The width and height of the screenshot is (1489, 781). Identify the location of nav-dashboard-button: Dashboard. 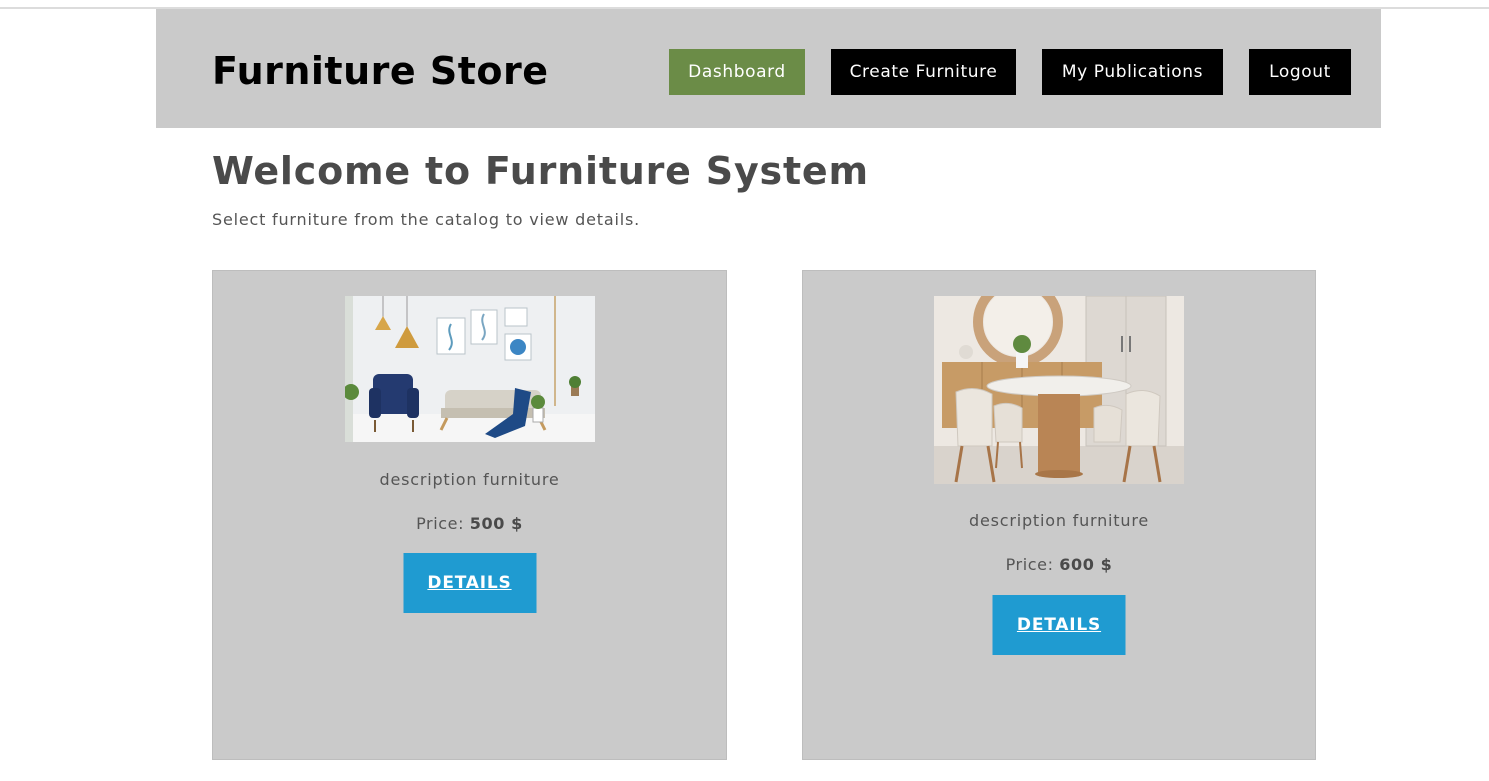
(737, 72).